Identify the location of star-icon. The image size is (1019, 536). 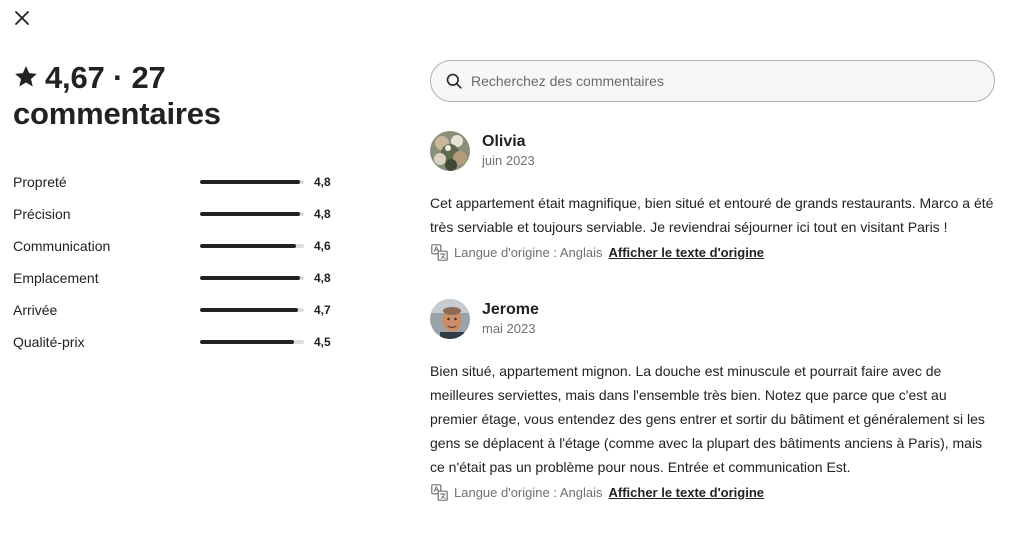
(26, 77).